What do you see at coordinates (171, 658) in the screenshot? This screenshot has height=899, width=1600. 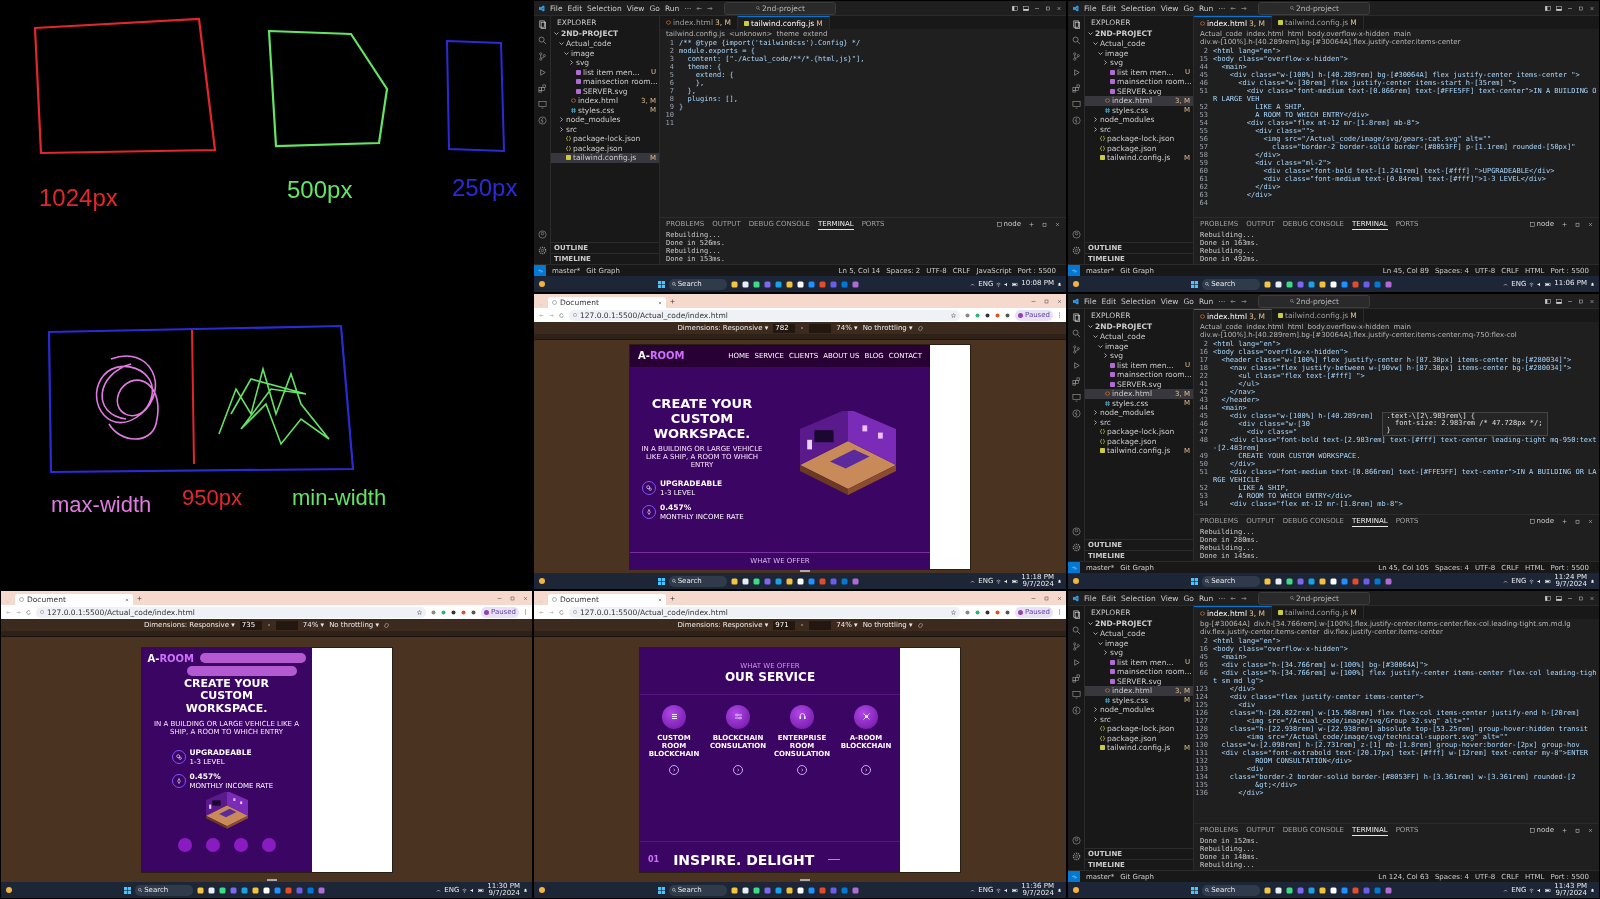 I see `site-logo: A-ROOM` at bounding box center [171, 658].